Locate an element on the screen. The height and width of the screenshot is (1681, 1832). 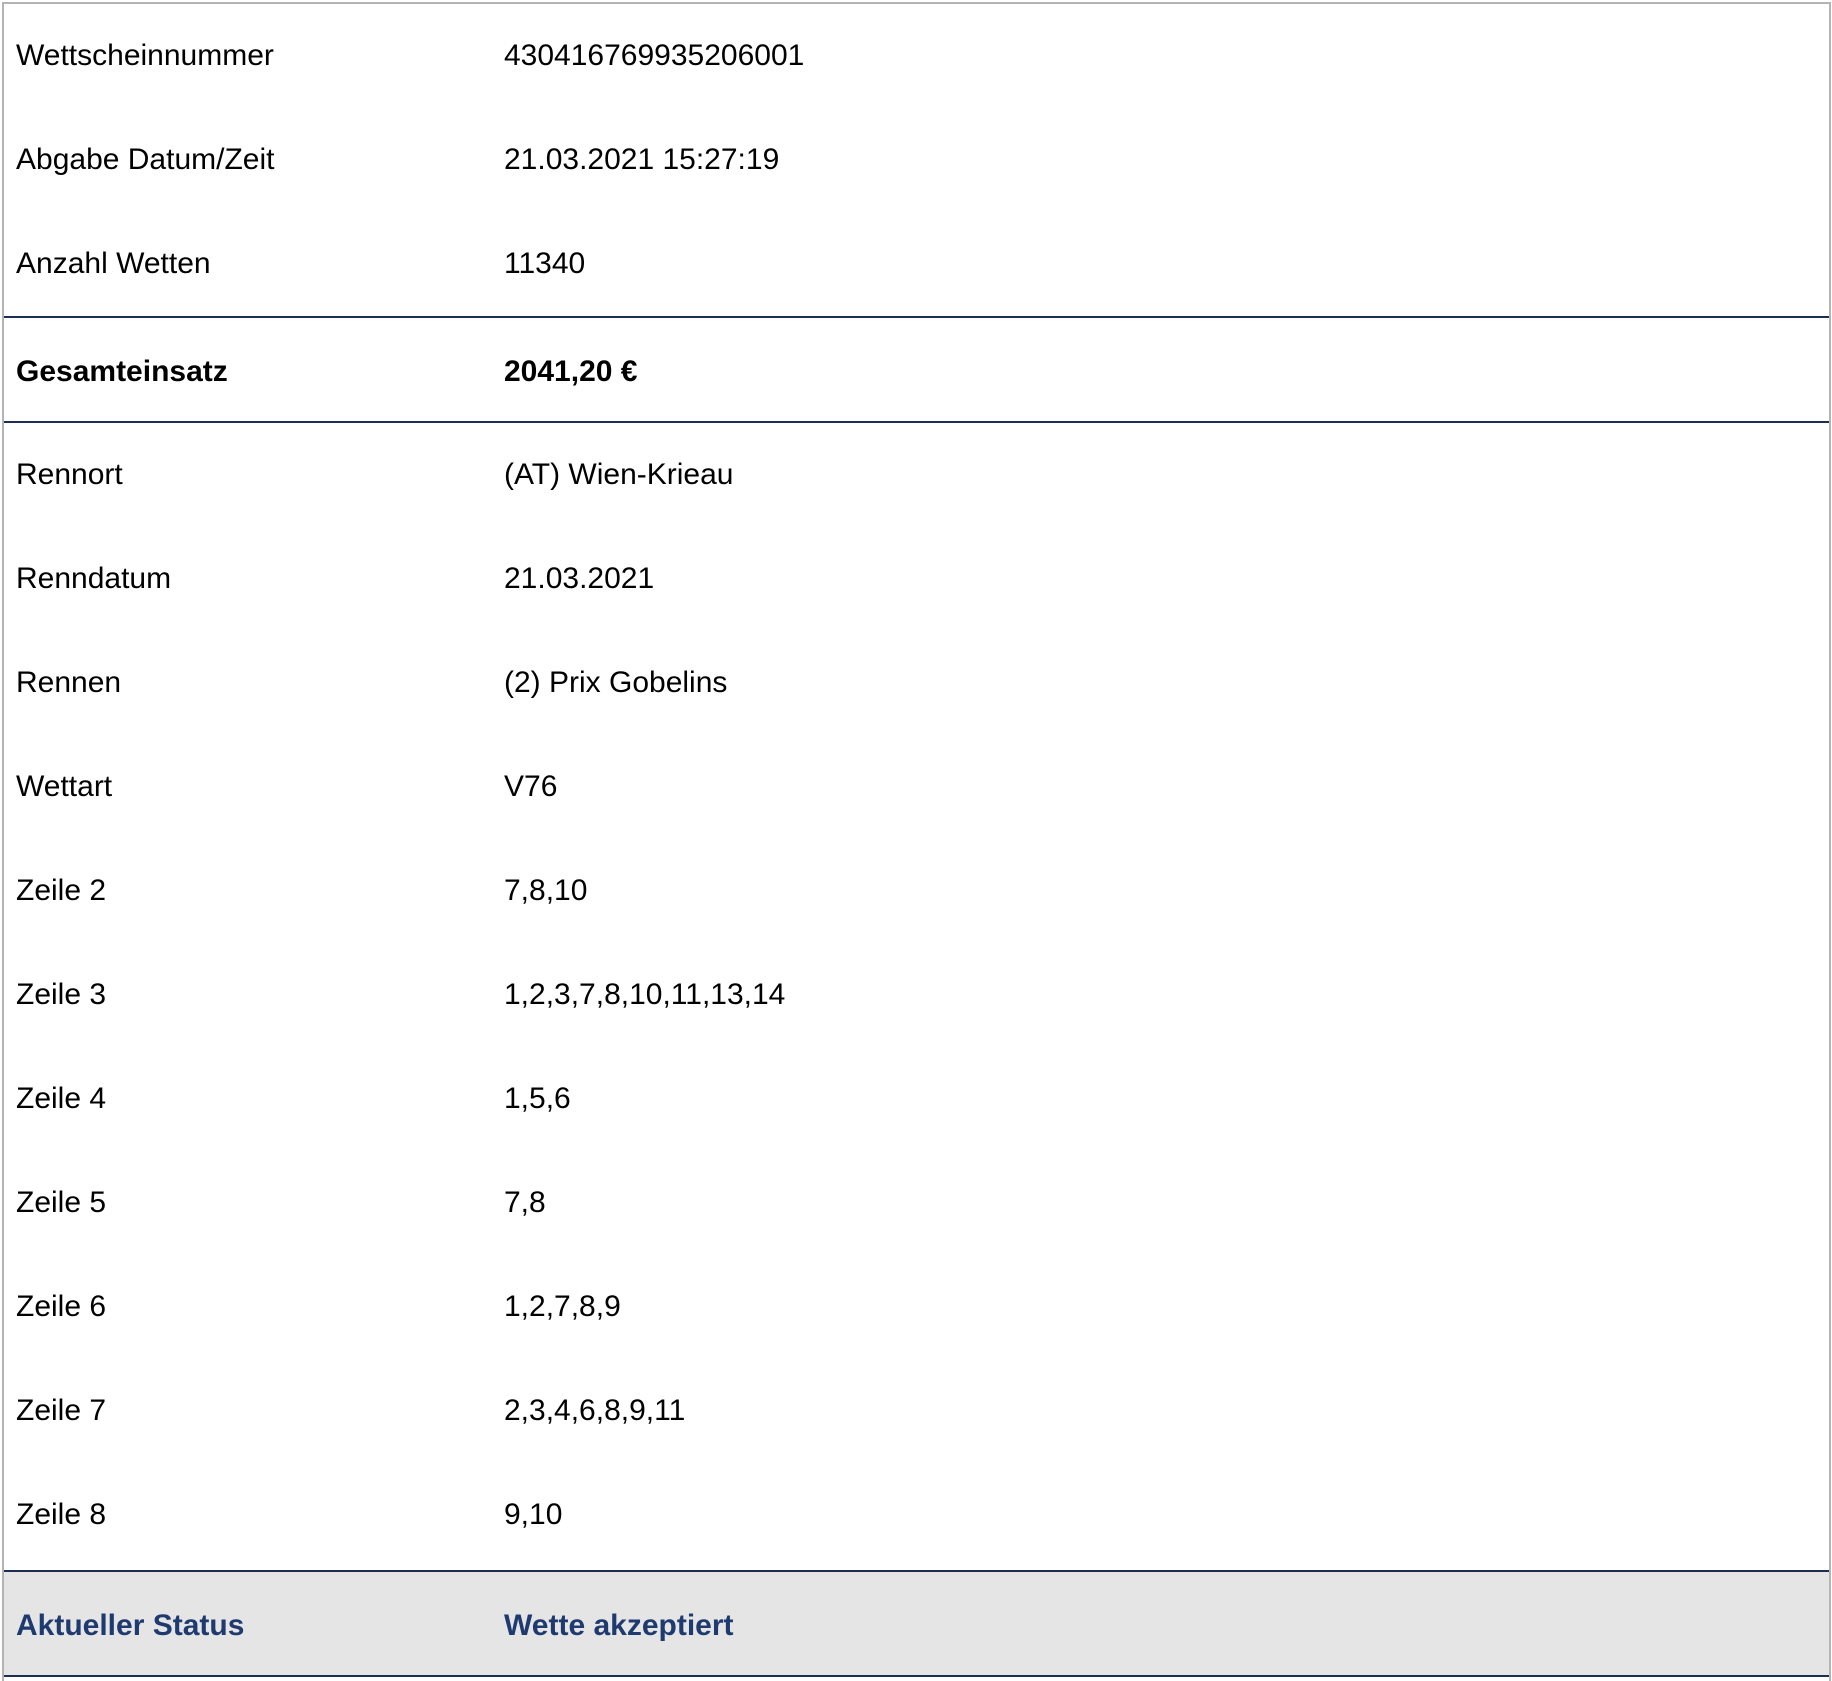
race-venue-value: (AT) Wien-Krieau is located at coordinates (619, 474).